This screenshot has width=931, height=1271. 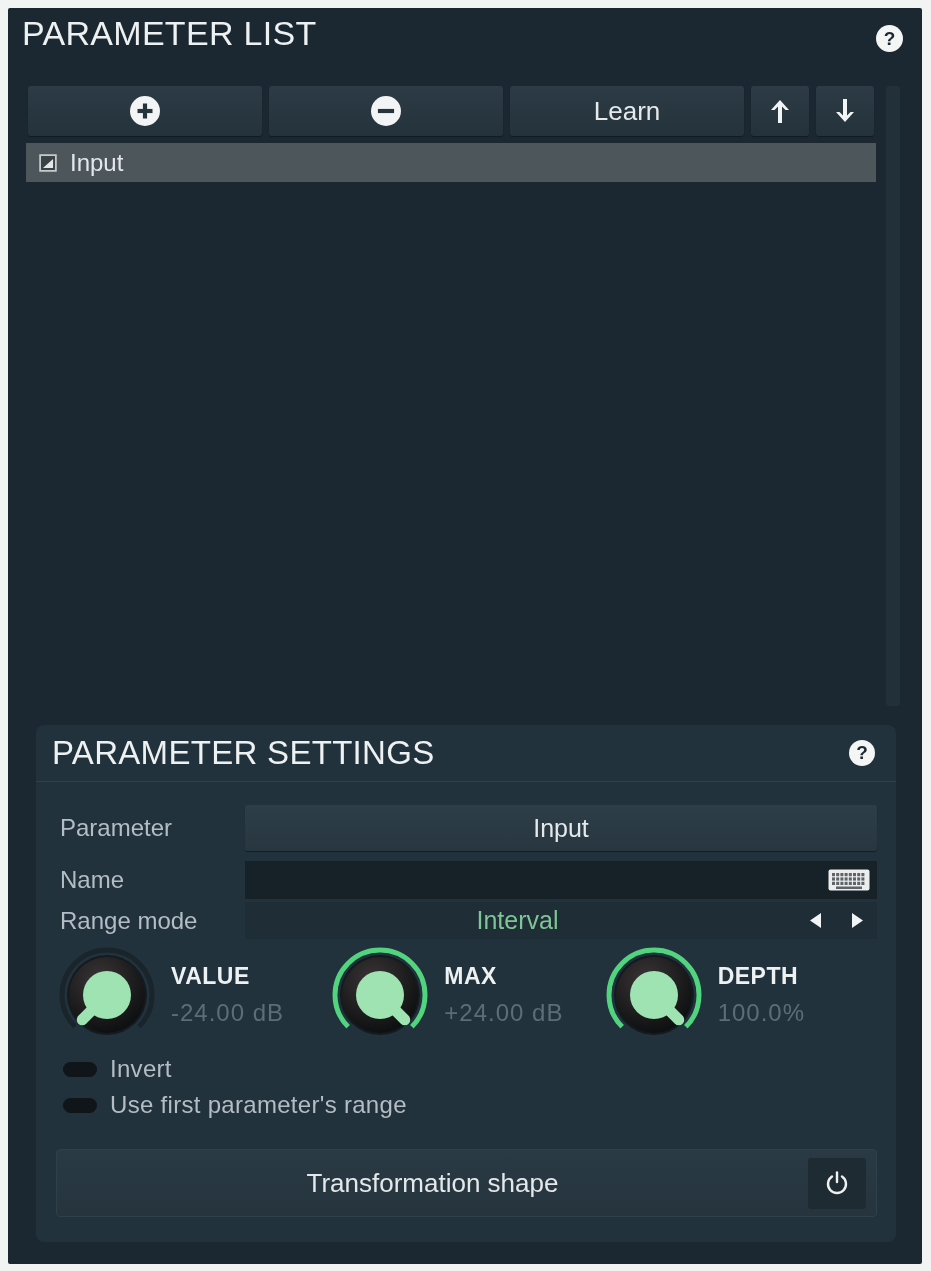 I want to click on move-down-button, so click(x=845, y=111).